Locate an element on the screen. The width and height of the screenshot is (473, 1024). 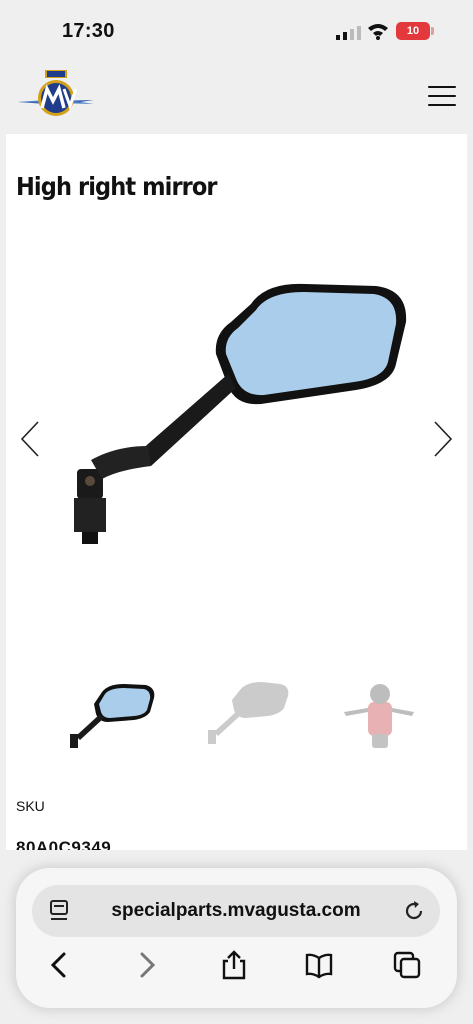
chevron-left-icon is located at coordinates (30, 439).